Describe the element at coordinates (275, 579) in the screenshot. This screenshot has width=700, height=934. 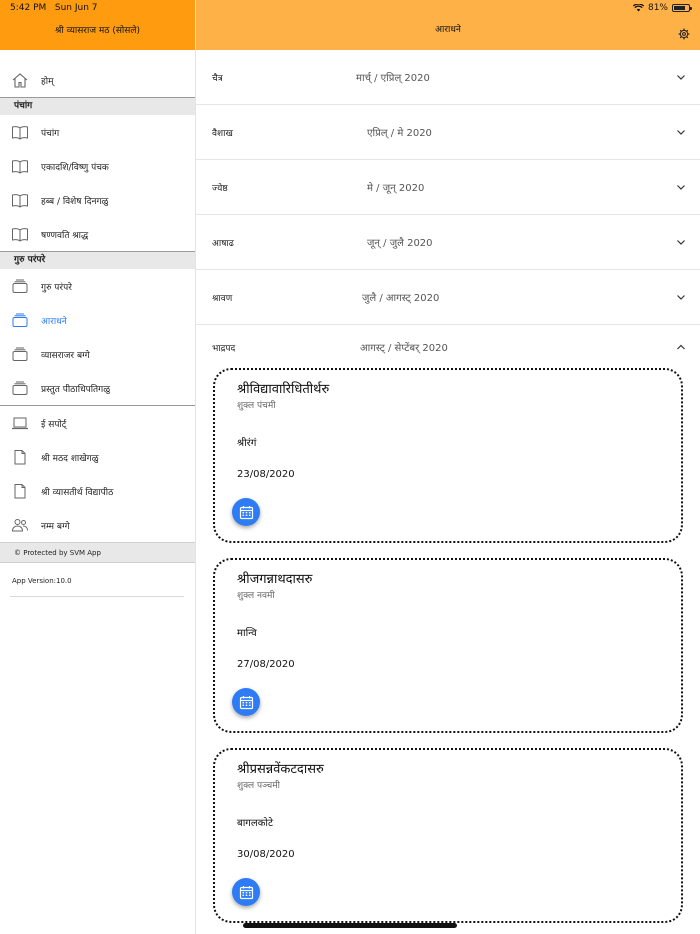
I see `card-title: श्रीजगन्नाथदासरु` at that location.